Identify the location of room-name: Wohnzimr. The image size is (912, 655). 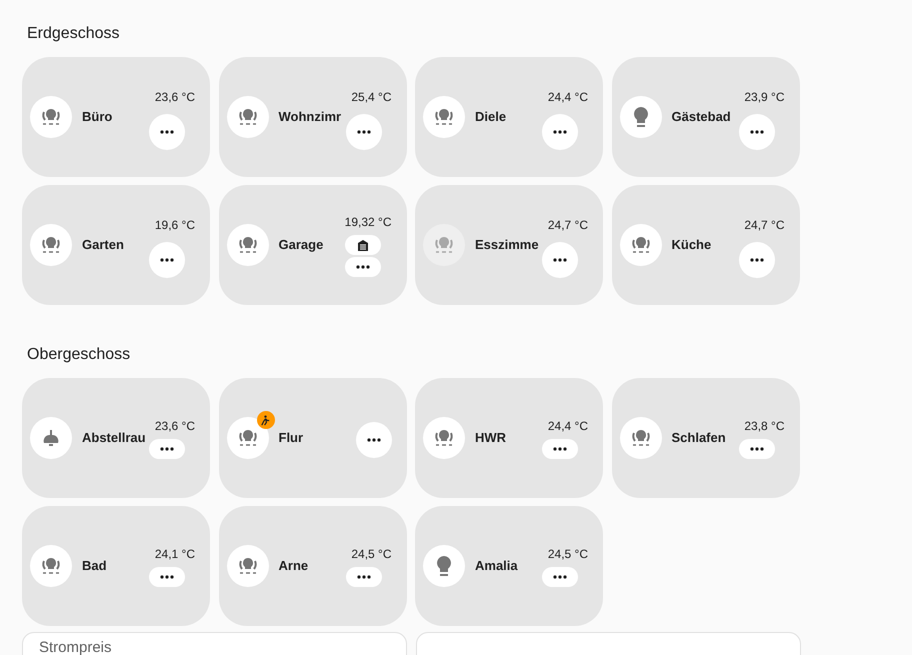
(310, 117).